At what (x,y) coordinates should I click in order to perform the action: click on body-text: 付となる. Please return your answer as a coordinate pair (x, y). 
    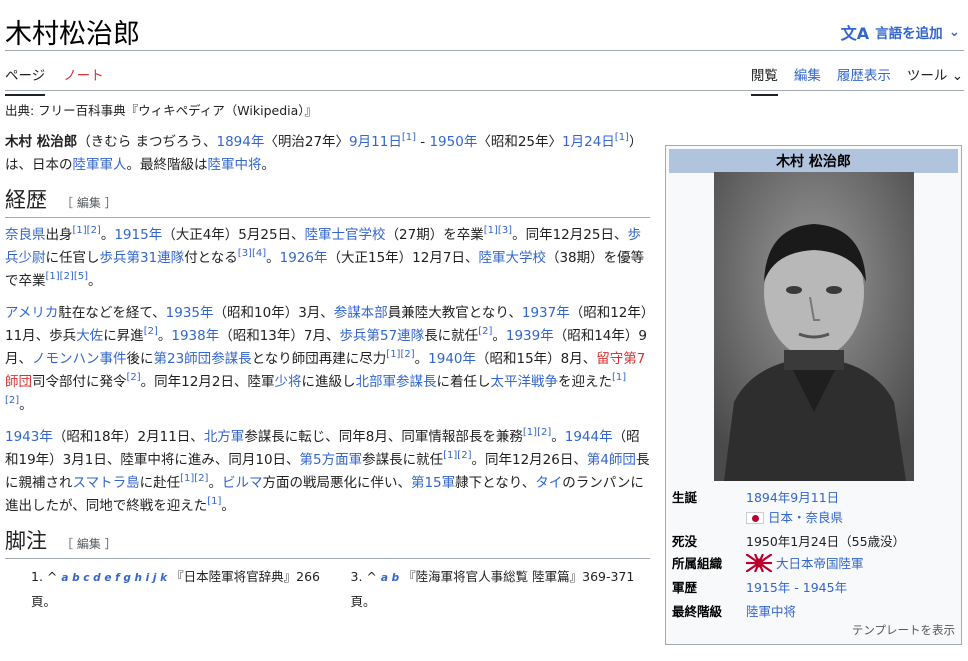
    Looking at the image, I should click on (211, 258).